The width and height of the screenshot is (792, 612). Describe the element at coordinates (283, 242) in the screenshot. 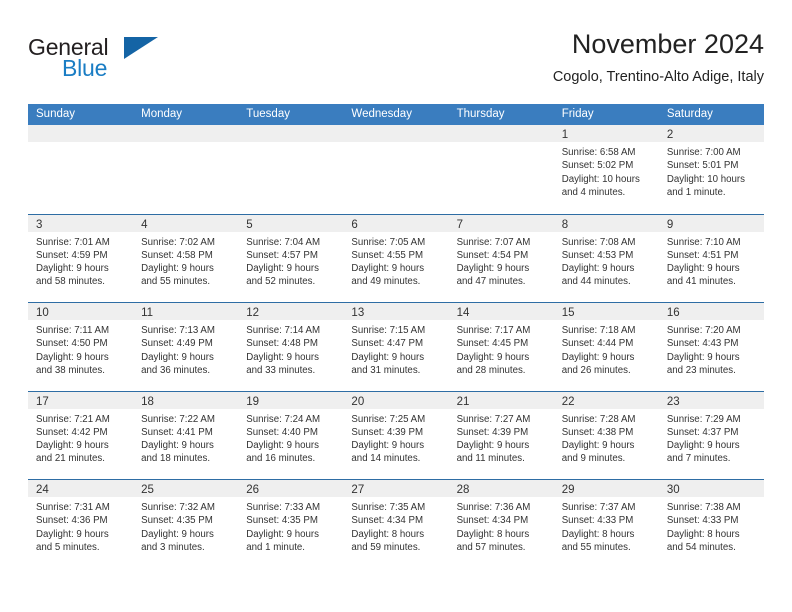

I see `sunrise-text: Sunrise: 7:04 AM` at that location.